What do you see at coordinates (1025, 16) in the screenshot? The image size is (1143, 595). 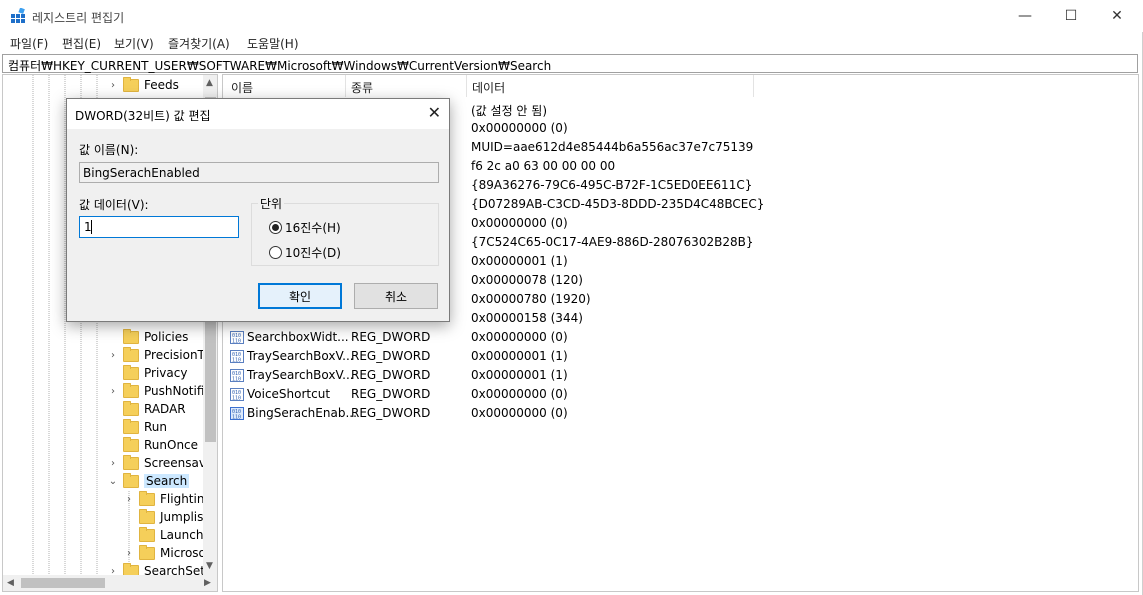 I see `minimize-button: —` at bounding box center [1025, 16].